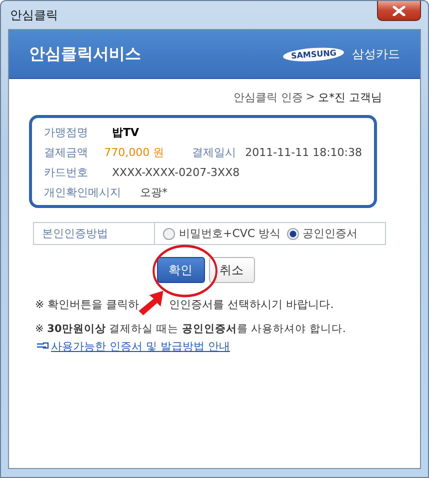  I want to click on info-label: 가맹점명, so click(66, 132).